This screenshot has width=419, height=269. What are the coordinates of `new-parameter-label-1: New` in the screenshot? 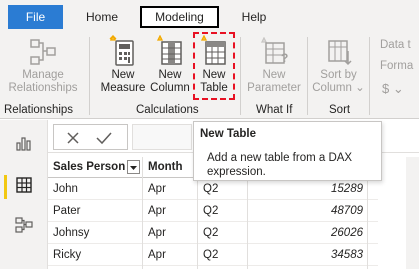 It's located at (274, 75).